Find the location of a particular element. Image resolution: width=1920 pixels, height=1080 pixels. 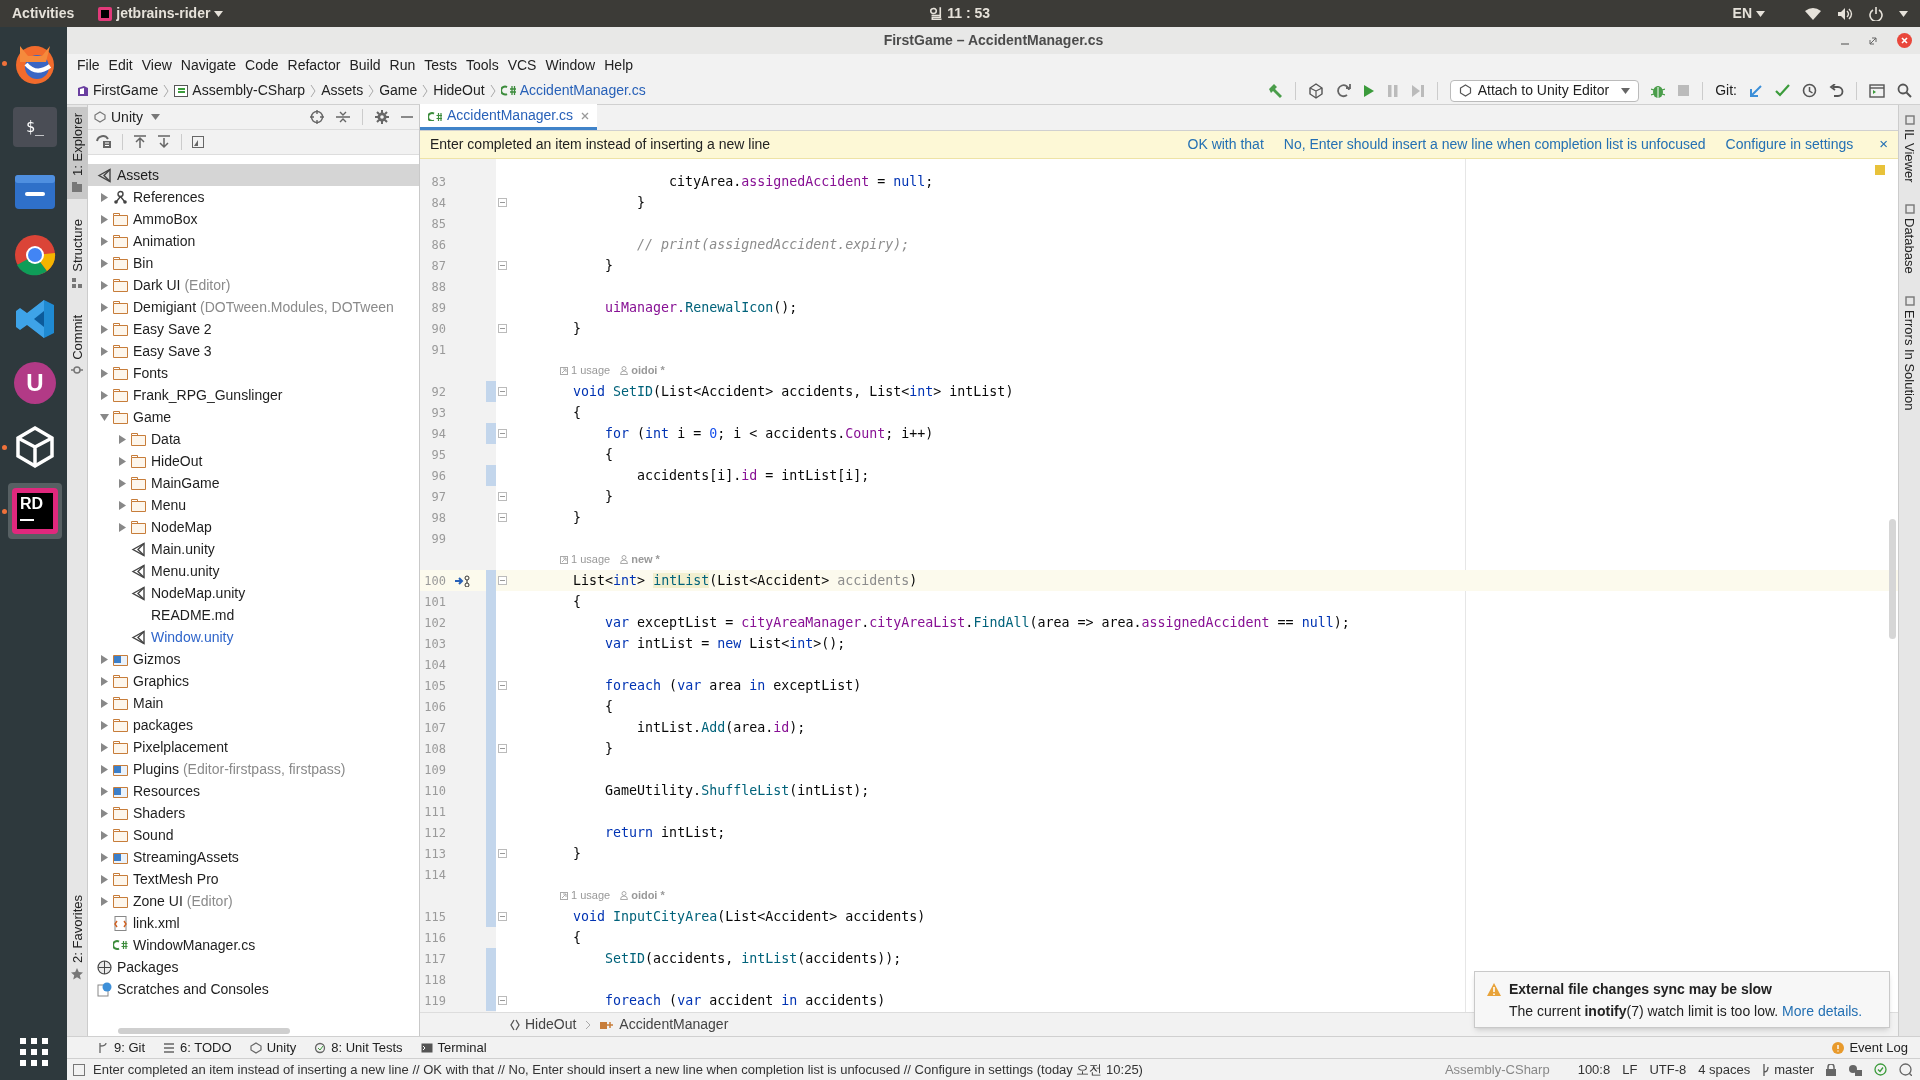

filter-icon is located at coordinates (104, 142).